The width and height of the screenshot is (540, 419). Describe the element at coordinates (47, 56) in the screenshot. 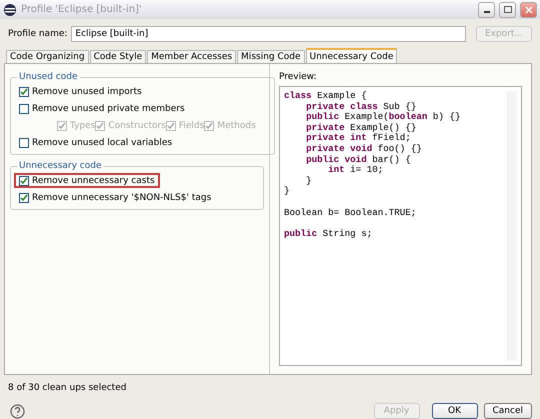

I see `tab: Code Organizing` at that location.